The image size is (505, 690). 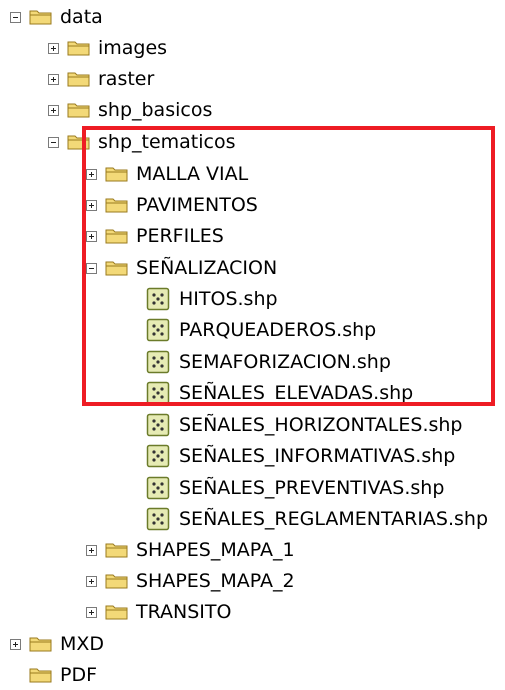 What do you see at coordinates (278, 330) in the screenshot?
I see `tree-label: PARQUEADEROS.shp` at bounding box center [278, 330].